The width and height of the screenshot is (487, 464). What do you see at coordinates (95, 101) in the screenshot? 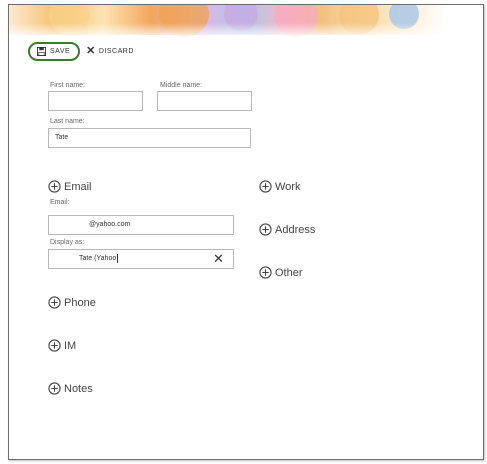
I see `first-name-field` at bounding box center [95, 101].